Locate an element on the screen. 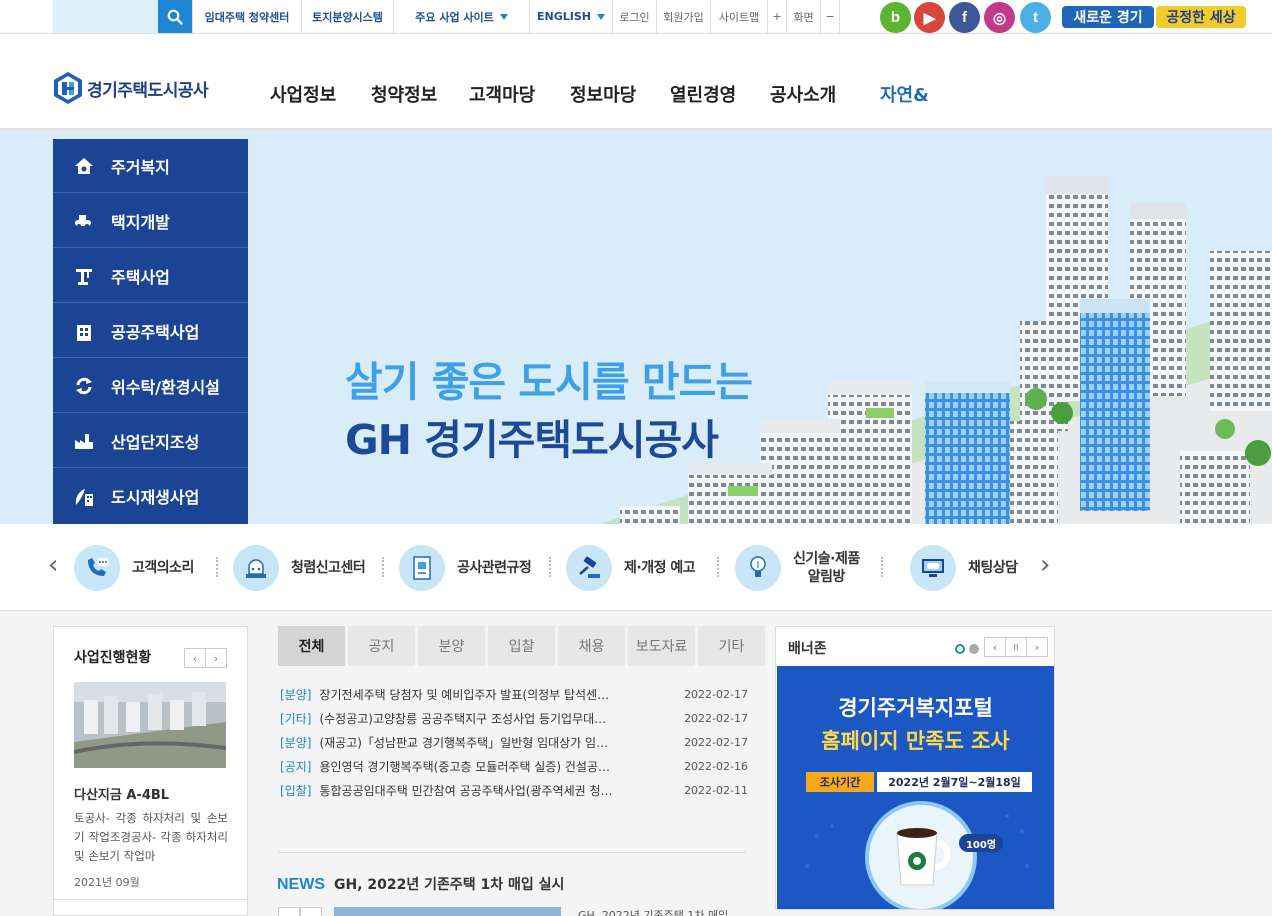 The height and width of the screenshot is (916, 1272). quick-regulations: 공사관련규정 is located at coordinates (465, 568).